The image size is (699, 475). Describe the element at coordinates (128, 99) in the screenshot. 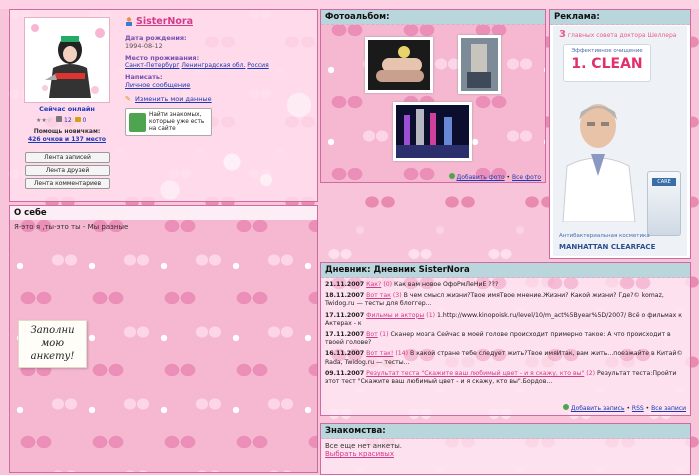

I see `edit-icon: ✎` at that location.